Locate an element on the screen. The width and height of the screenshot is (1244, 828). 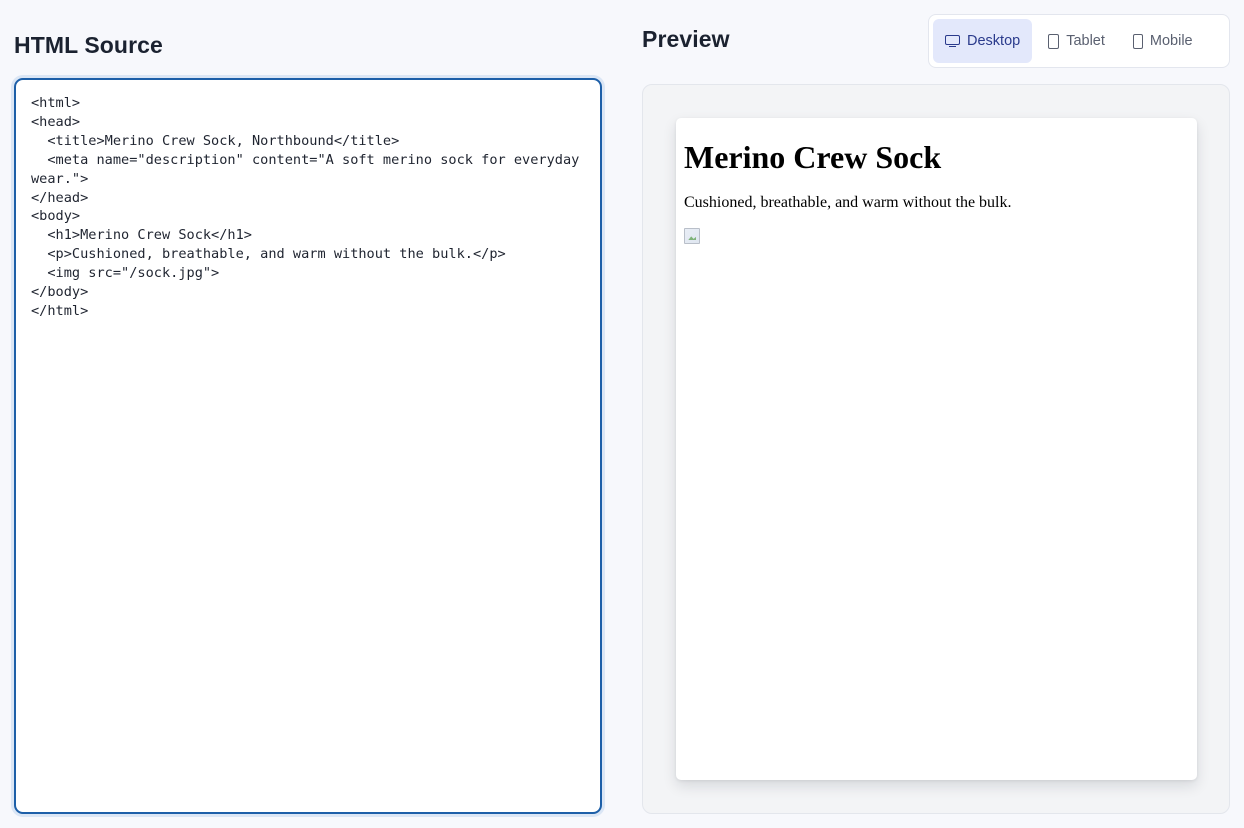
source-panel-title: HTML Source is located at coordinates (88, 45).